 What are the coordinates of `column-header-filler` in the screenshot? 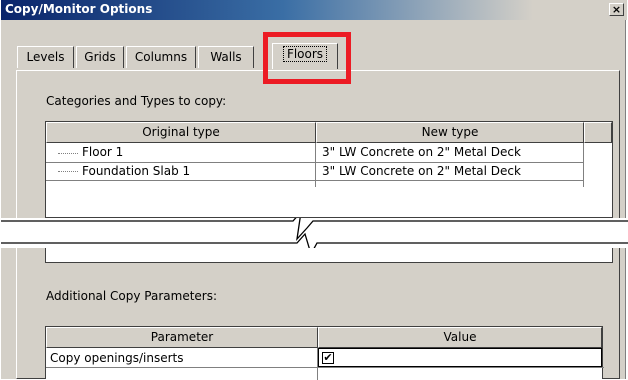 It's located at (598, 132).